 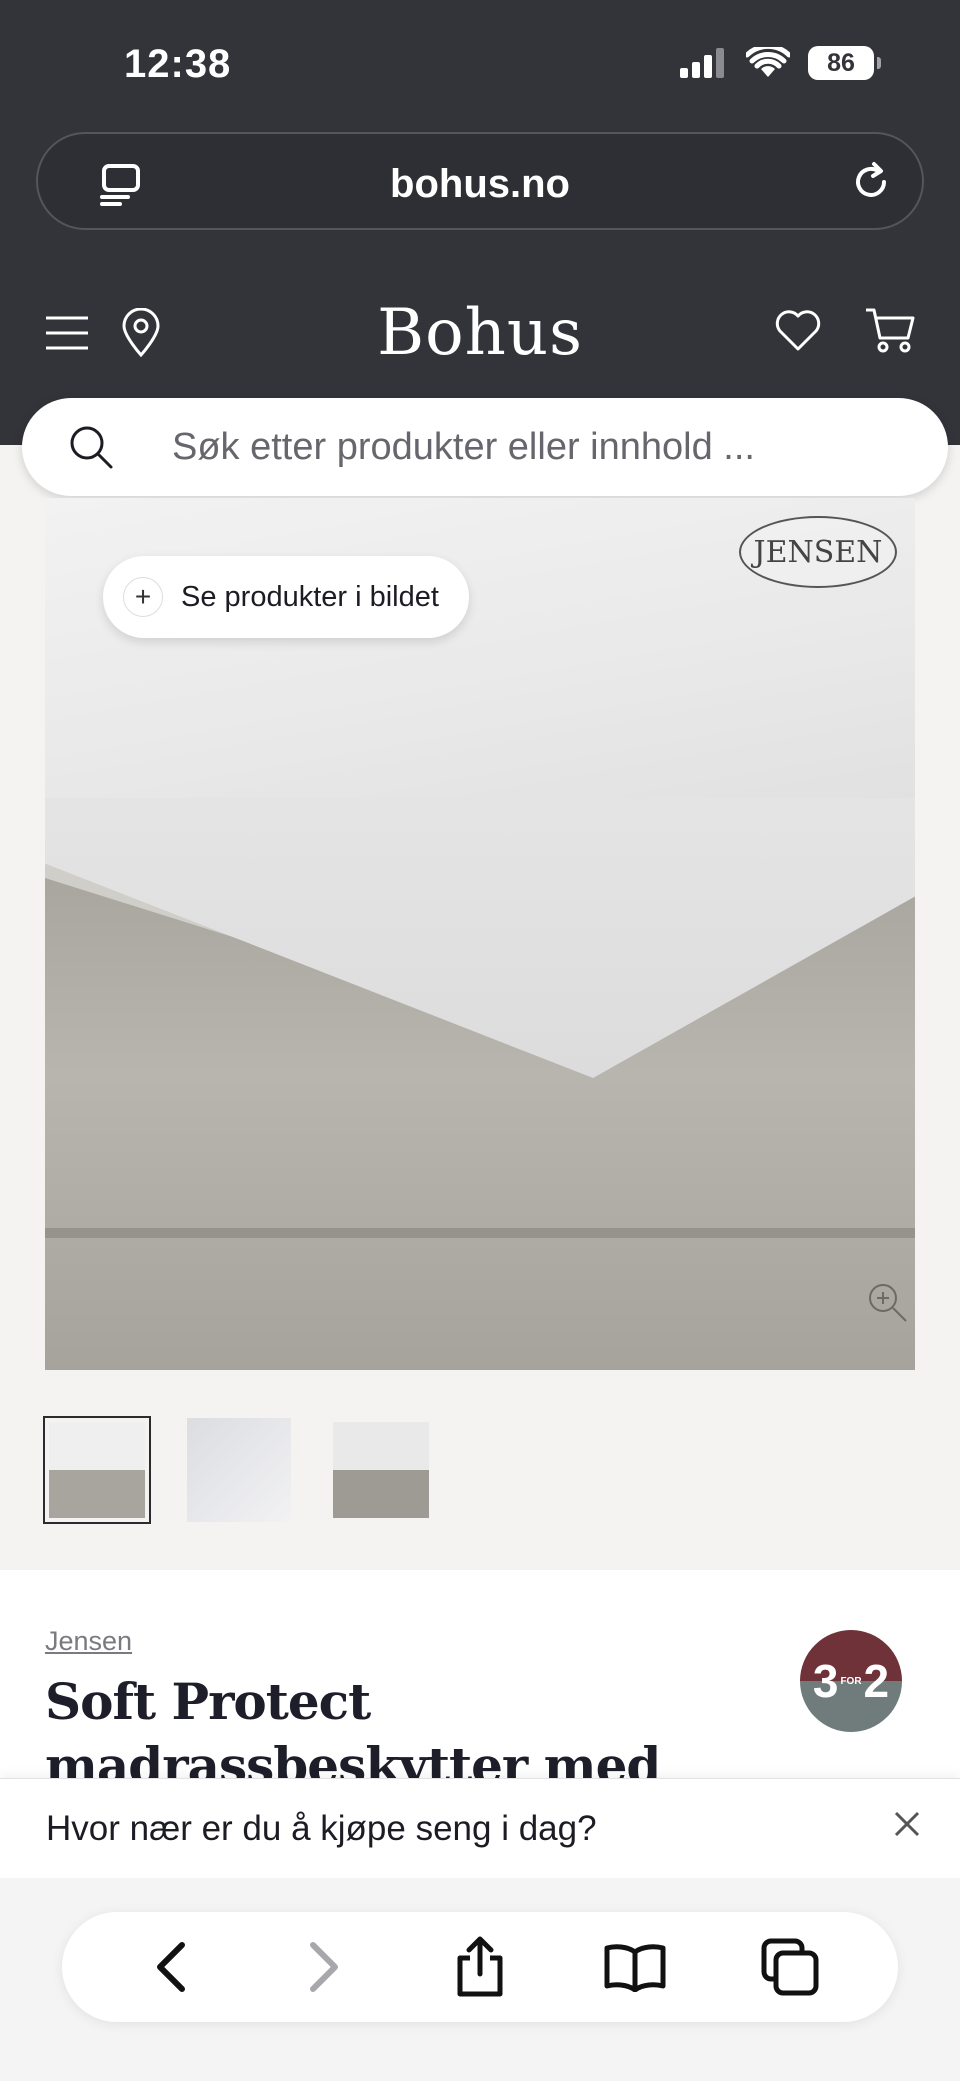 I want to click on share-icon, so click(x=480, y=1966).